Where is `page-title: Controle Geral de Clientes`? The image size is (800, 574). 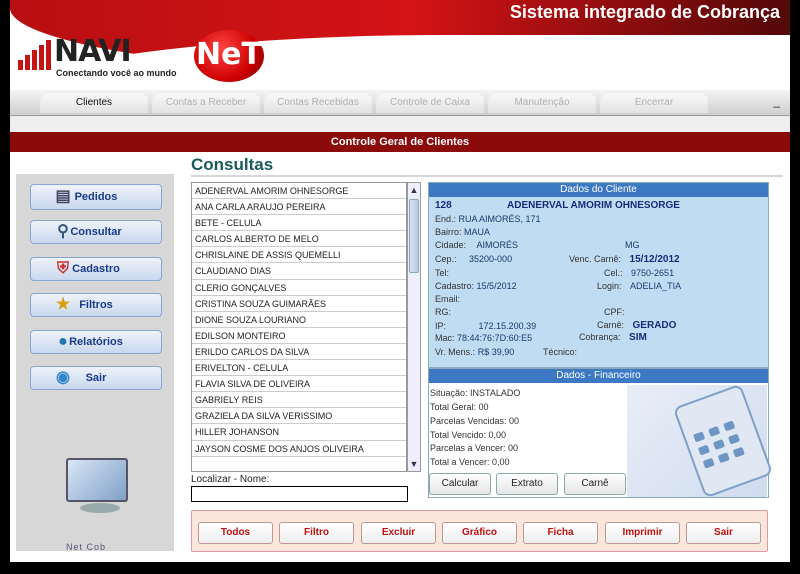 page-title: Controle Geral de Clientes is located at coordinates (400, 142).